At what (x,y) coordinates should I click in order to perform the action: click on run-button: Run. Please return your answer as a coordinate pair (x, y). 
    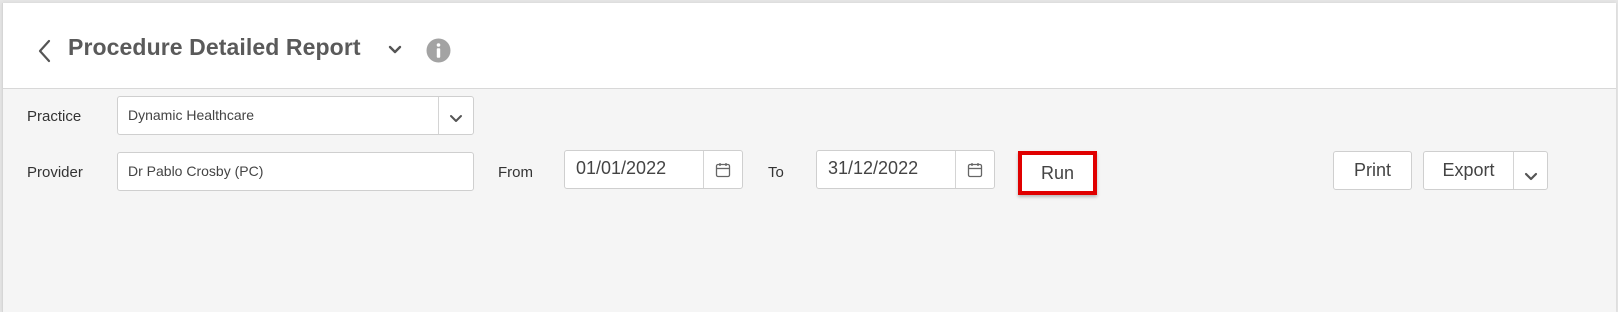
    Looking at the image, I should click on (1057, 173).